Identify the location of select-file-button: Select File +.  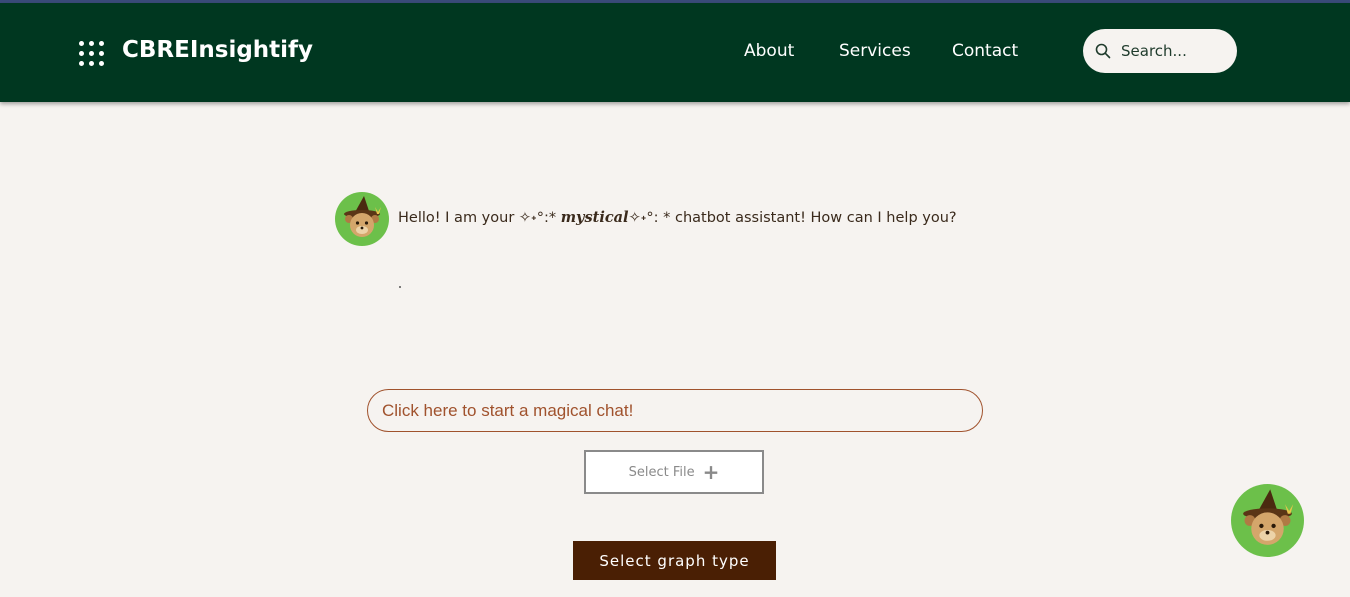
(674, 472).